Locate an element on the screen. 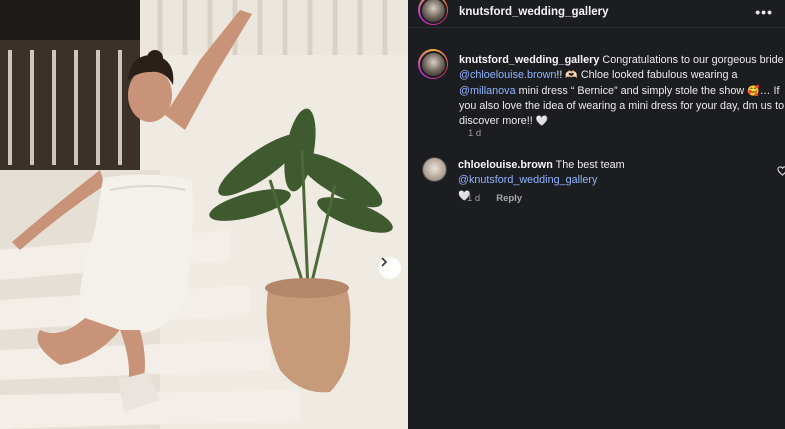  heart-outline-icon is located at coordinates (781, 171).